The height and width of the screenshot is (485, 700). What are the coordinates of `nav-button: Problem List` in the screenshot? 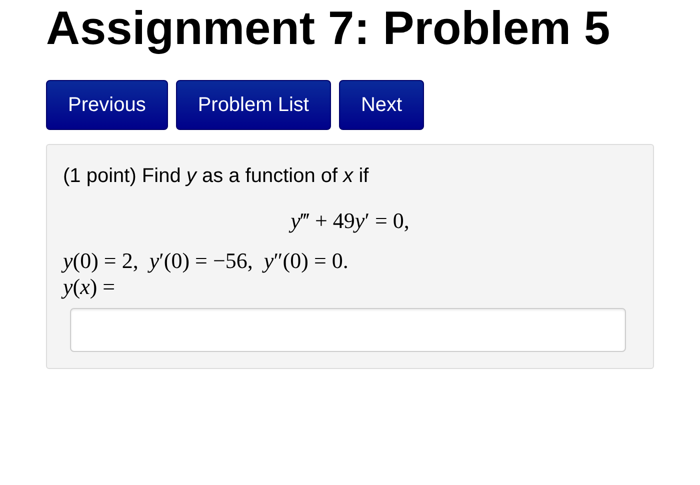 It's located at (253, 105).